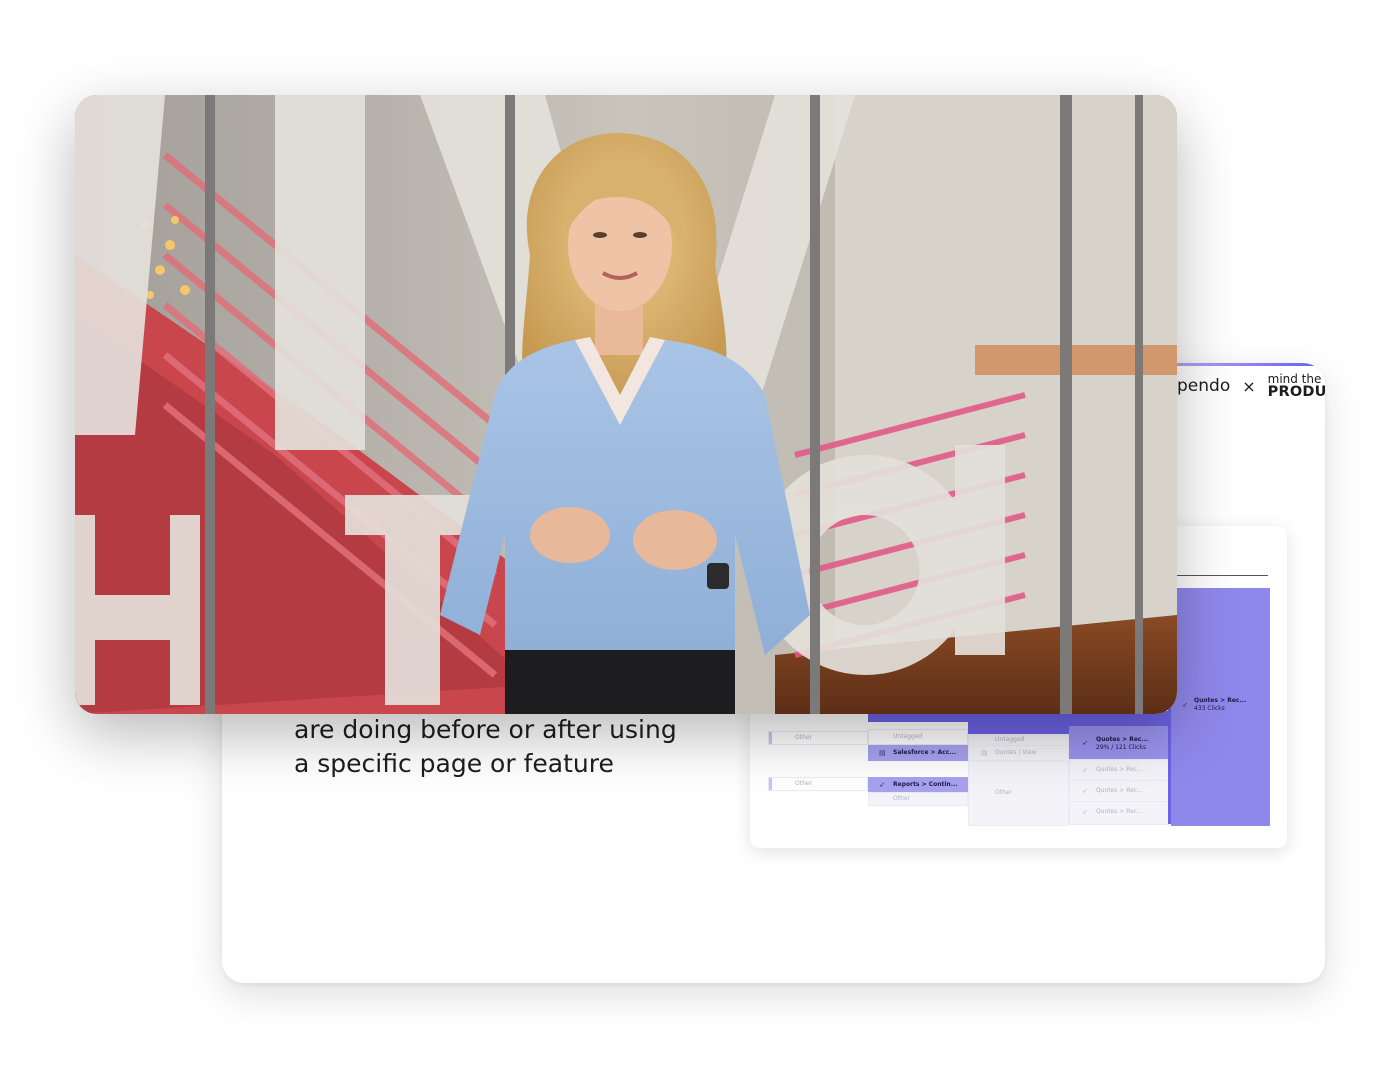 Image resolution: width=1400 pixels, height=1075 pixels. What do you see at coordinates (1296, 386) in the screenshot?
I see `mind-the-product-logo: mind the PRODUCT` at bounding box center [1296, 386].